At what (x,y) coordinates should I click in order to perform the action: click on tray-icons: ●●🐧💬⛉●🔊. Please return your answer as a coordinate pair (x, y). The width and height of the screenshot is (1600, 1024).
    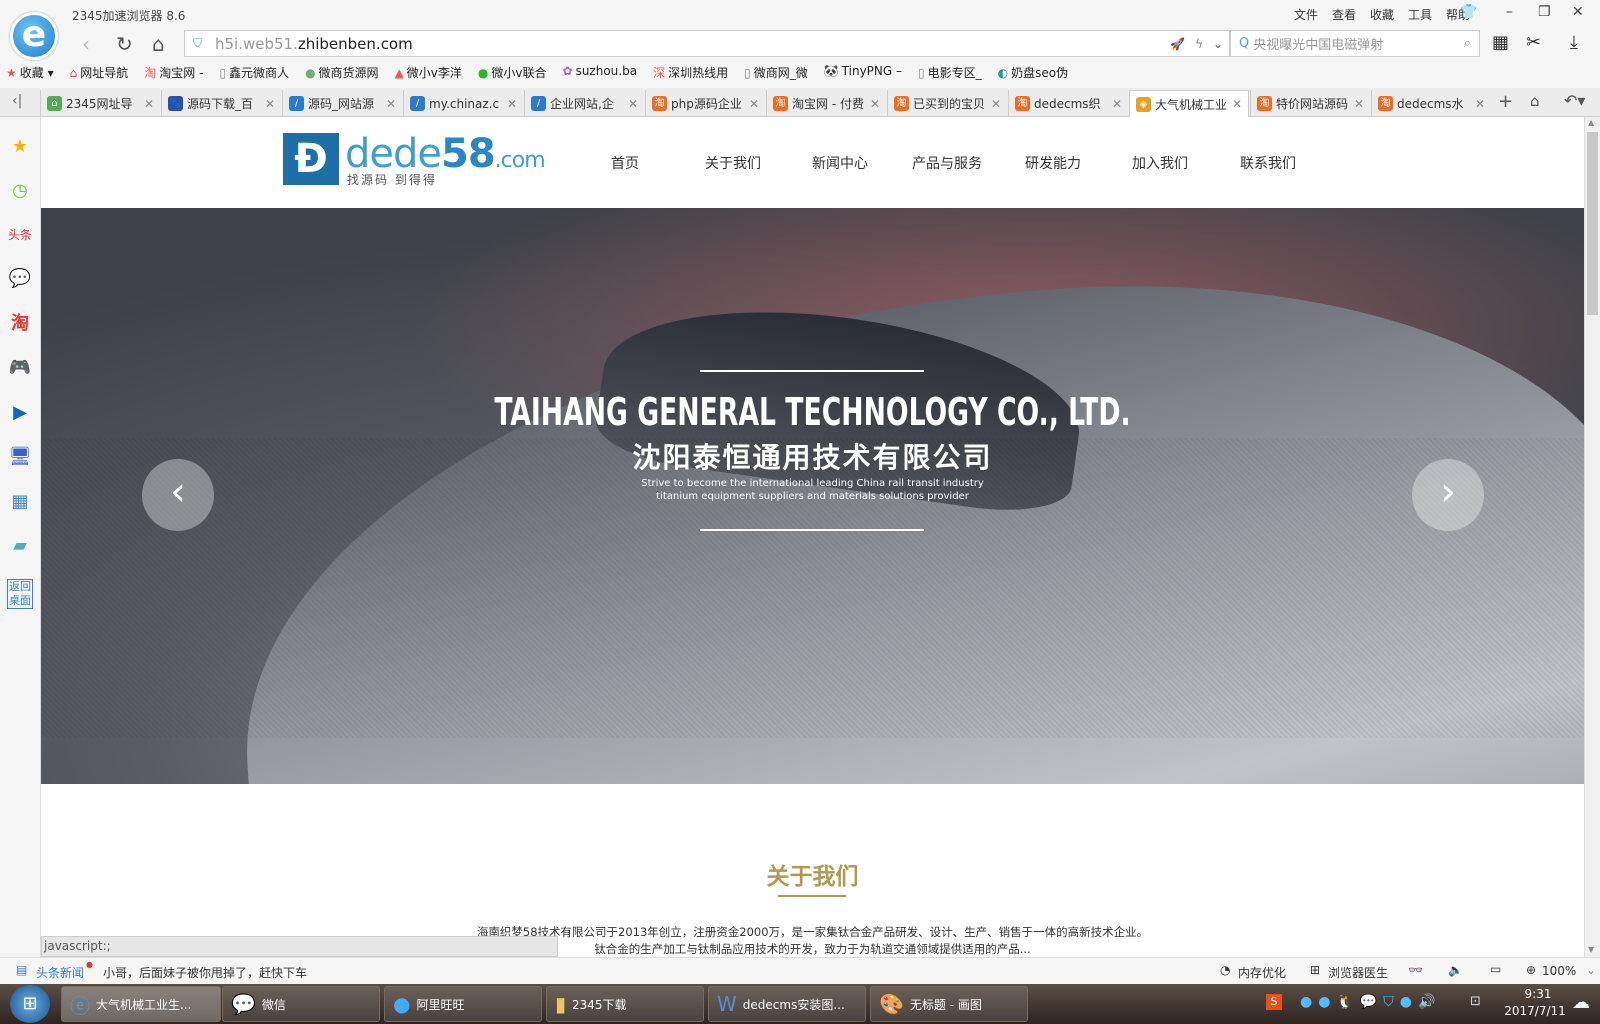
    Looking at the image, I should click on (1370, 1002).